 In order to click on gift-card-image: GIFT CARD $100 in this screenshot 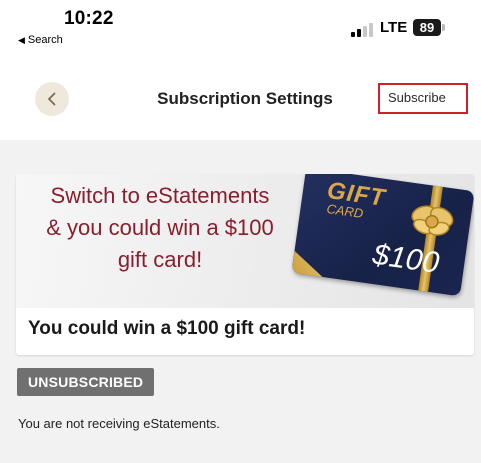, I will do `click(382, 235)`.